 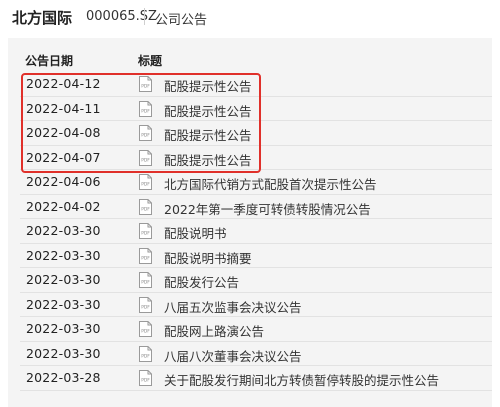 What do you see at coordinates (233, 355) in the screenshot?
I see `row-title-link: 八届八次董事会决议公告` at bounding box center [233, 355].